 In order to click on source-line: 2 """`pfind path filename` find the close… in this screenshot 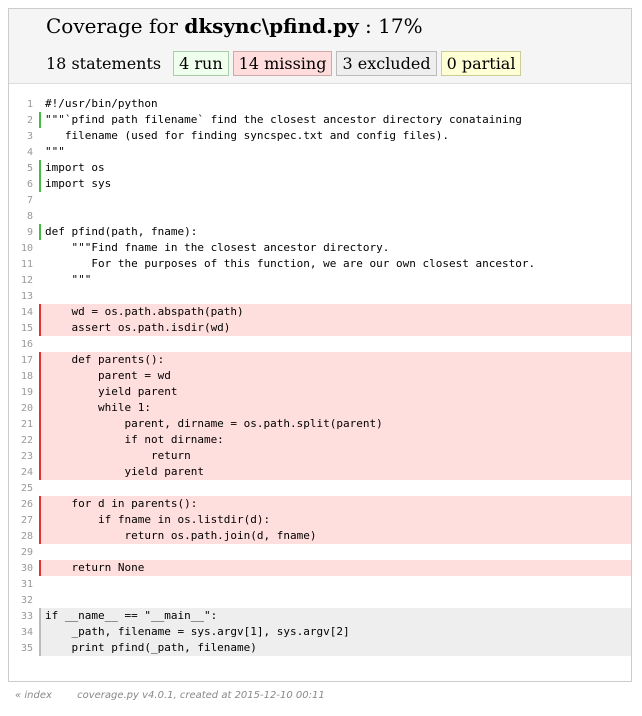, I will do `click(320, 120)`.